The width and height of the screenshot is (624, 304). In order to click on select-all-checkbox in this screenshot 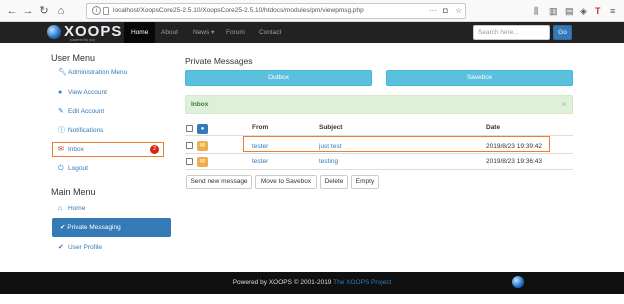, I will do `click(189, 128)`.